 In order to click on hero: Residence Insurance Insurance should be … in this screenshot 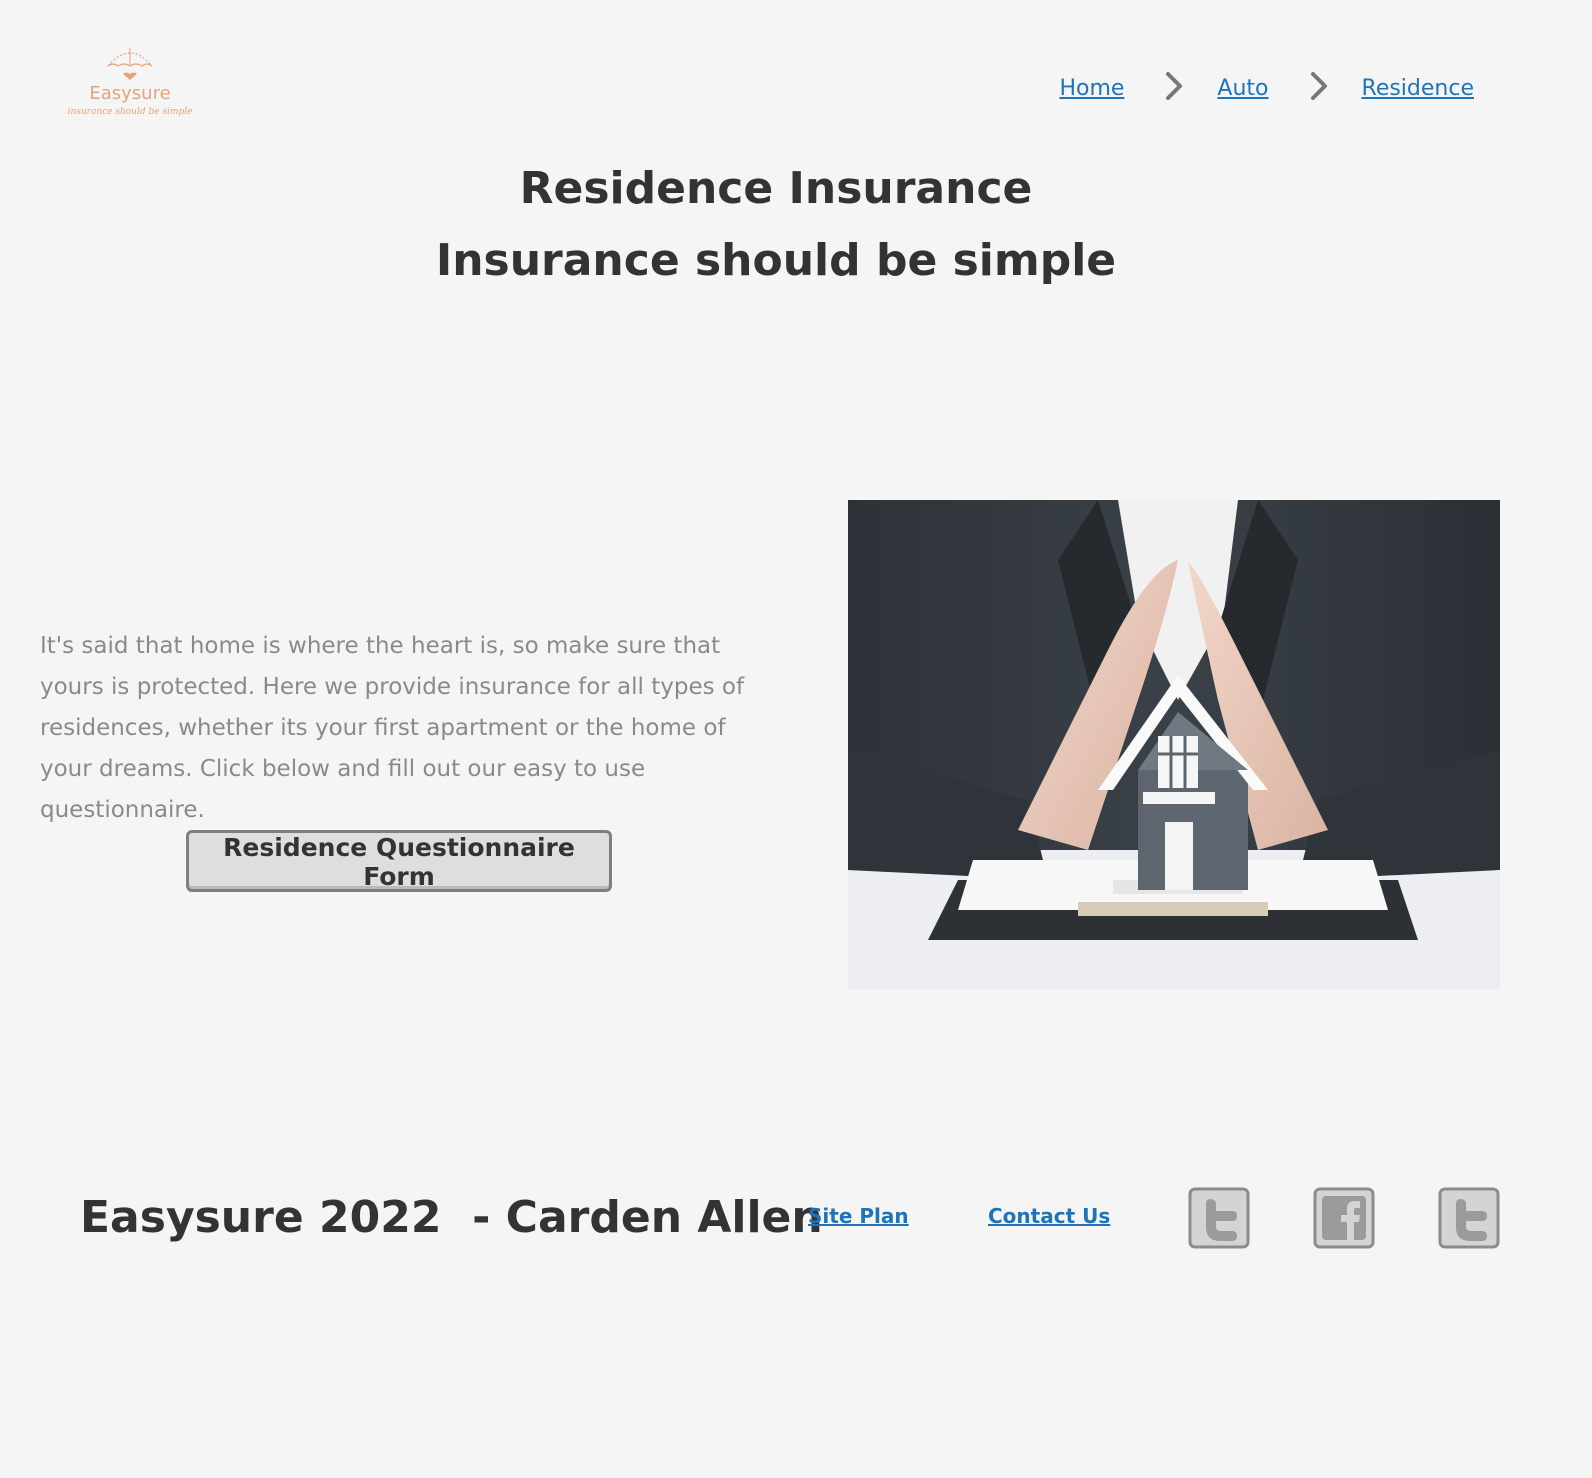, I will do `click(776, 225)`.